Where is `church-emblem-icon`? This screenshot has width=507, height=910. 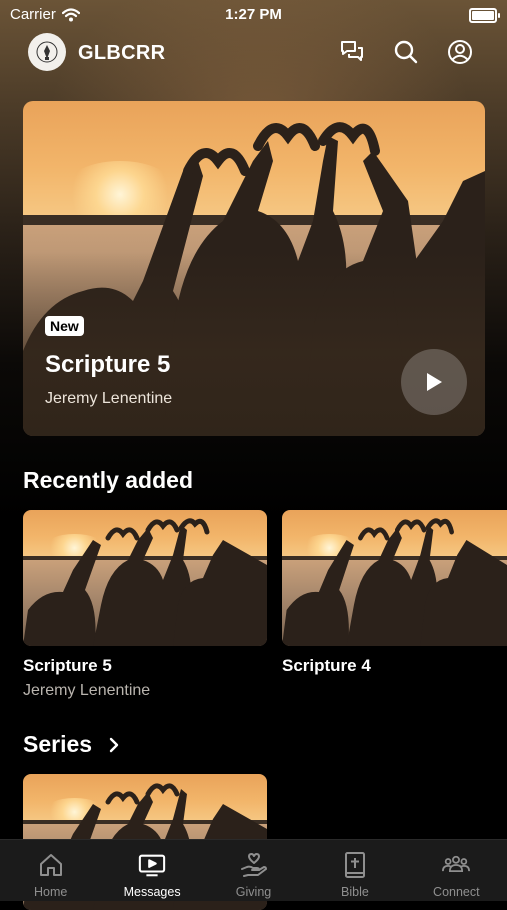 church-emblem-icon is located at coordinates (47, 52).